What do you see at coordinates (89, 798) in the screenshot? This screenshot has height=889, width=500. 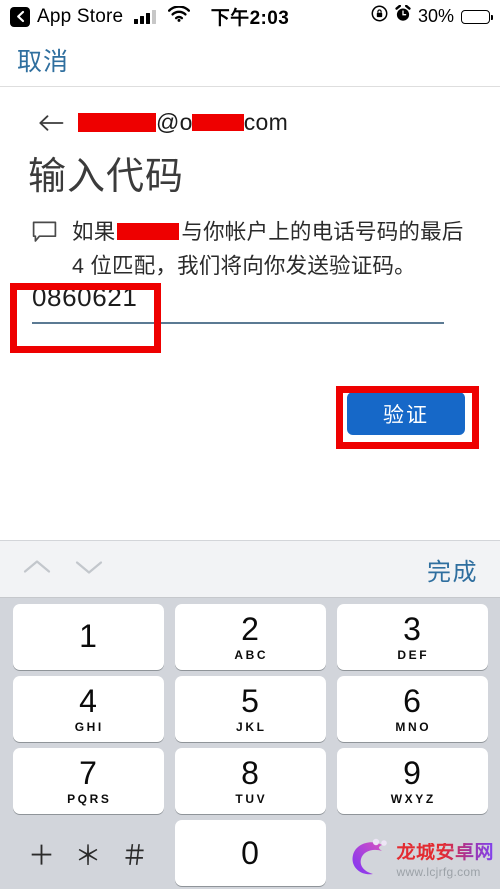 I see `key-letters: PQRS` at bounding box center [89, 798].